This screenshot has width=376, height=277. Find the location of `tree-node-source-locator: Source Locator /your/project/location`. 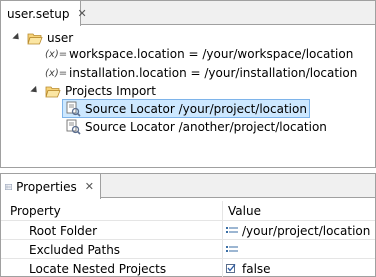

tree-node-source-locator: Source Locator /your/project/location is located at coordinates (186, 108).